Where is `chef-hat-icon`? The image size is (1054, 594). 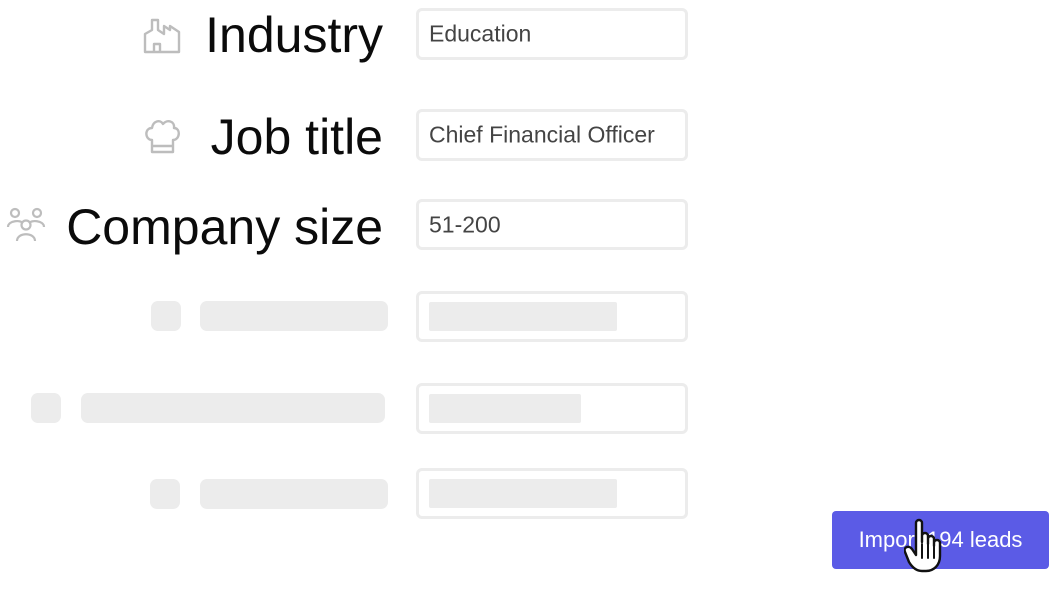
chef-hat-icon is located at coordinates (162, 136).